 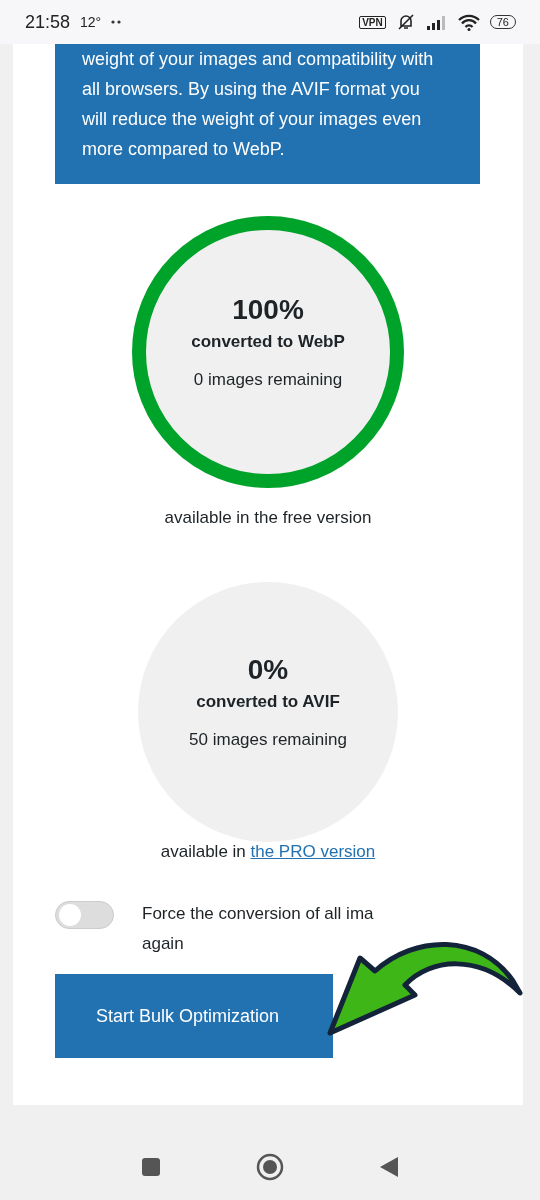 What do you see at coordinates (268, 310) in the screenshot?
I see `percent-text: 100%` at bounding box center [268, 310].